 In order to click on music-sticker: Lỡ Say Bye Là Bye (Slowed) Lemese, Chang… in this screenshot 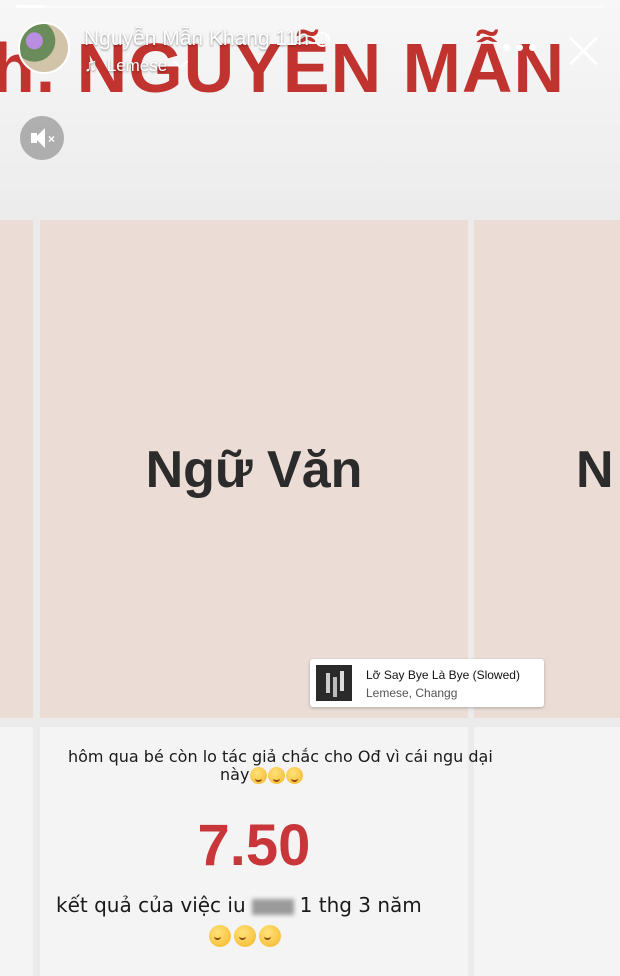, I will do `click(427, 683)`.